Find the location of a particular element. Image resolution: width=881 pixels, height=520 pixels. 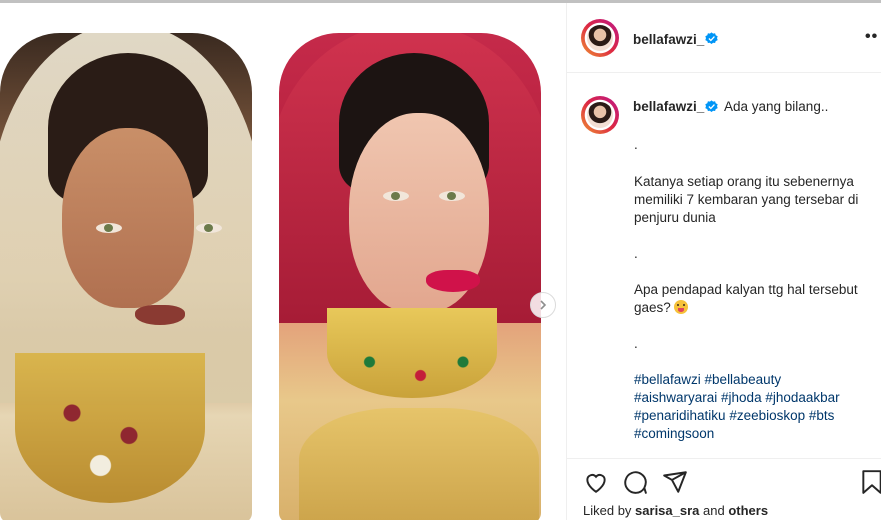

left-lips is located at coordinates (160, 315).